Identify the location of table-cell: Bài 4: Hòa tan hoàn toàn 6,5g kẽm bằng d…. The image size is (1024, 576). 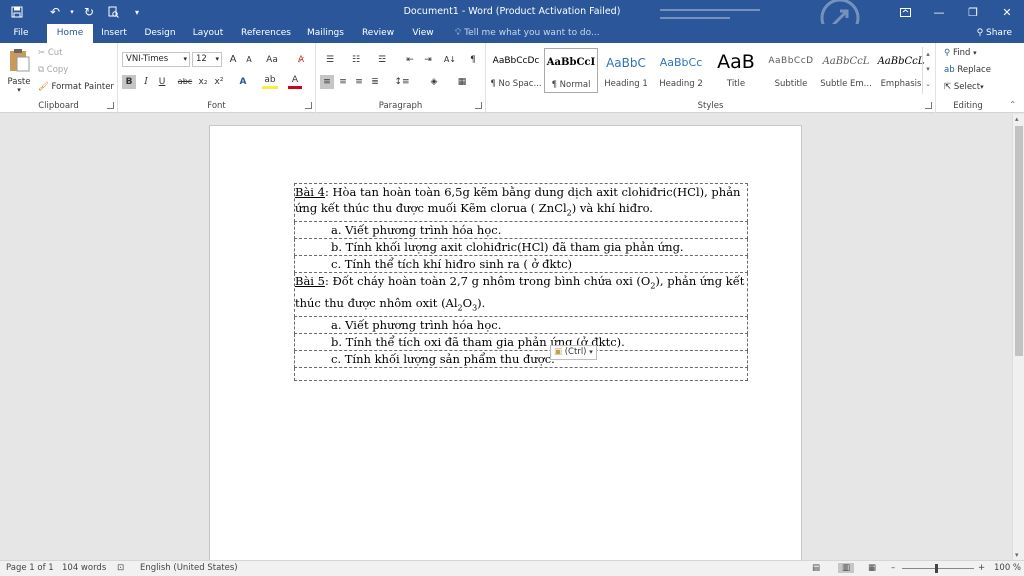
(521, 202).